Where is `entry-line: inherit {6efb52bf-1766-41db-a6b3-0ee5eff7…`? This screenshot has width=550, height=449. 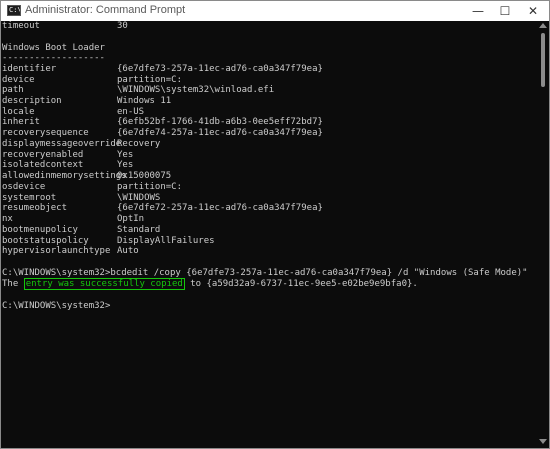 entry-line: inherit {6efb52bf-1766-41db-a6b3-0ee5eff7… is located at coordinates (162, 122).